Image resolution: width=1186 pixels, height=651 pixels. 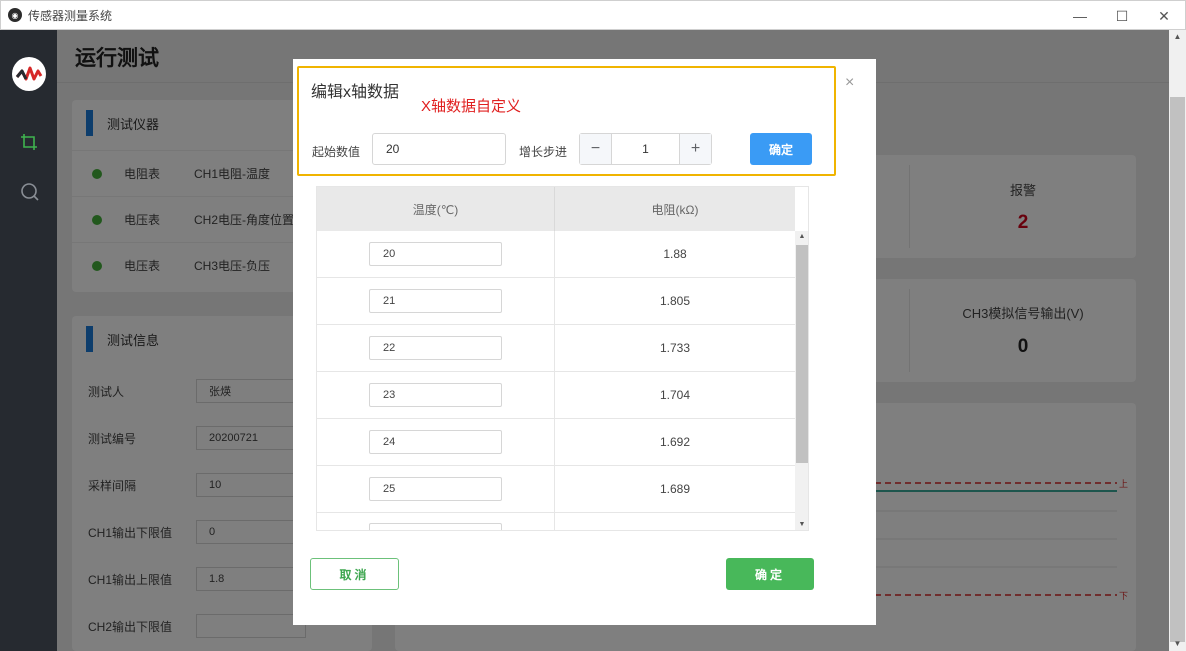 I want to click on temp-cell: 23, so click(x=436, y=395).